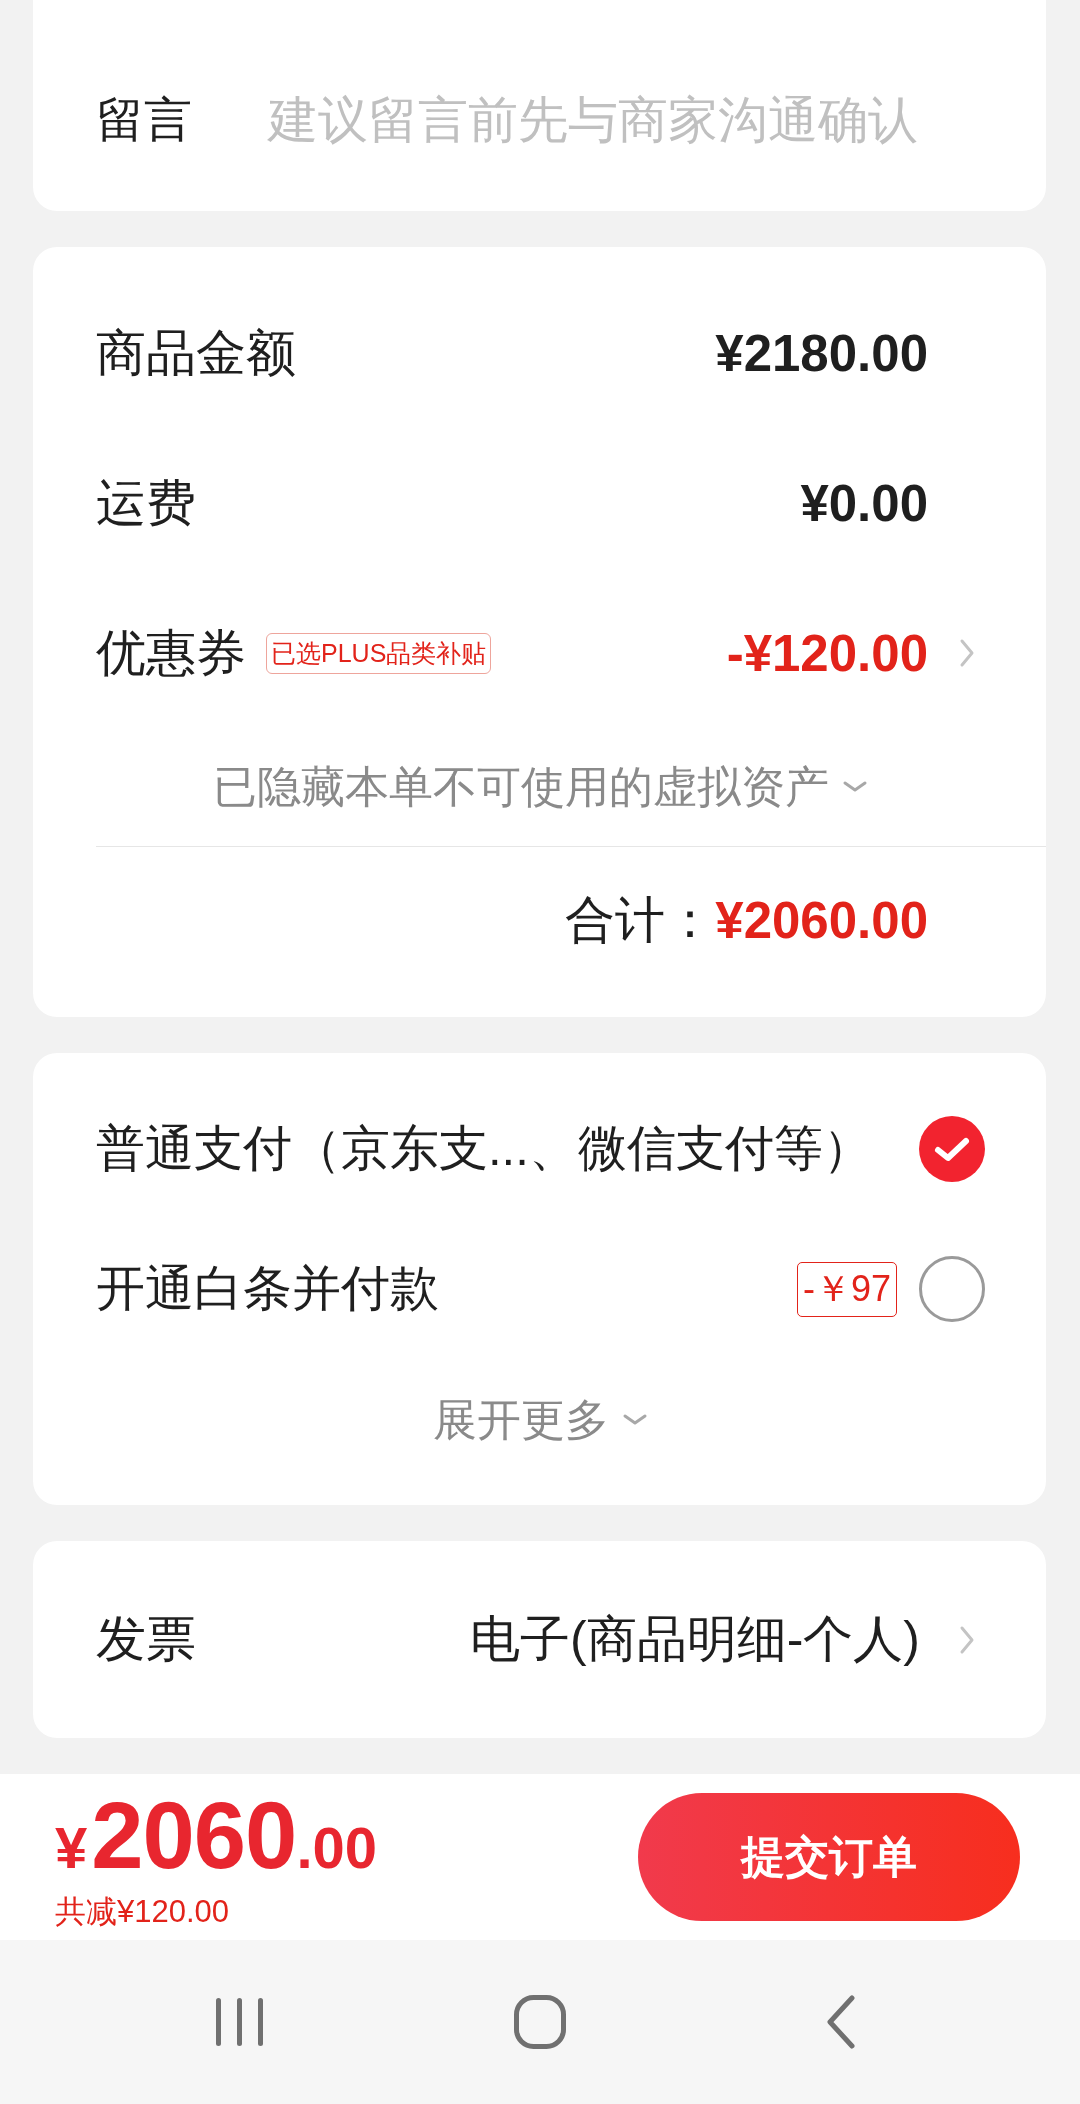 This screenshot has width=1080, height=2104. Describe the element at coordinates (846, 1289) in the screenshot. I see `discount-badge: -￥97` at that location.